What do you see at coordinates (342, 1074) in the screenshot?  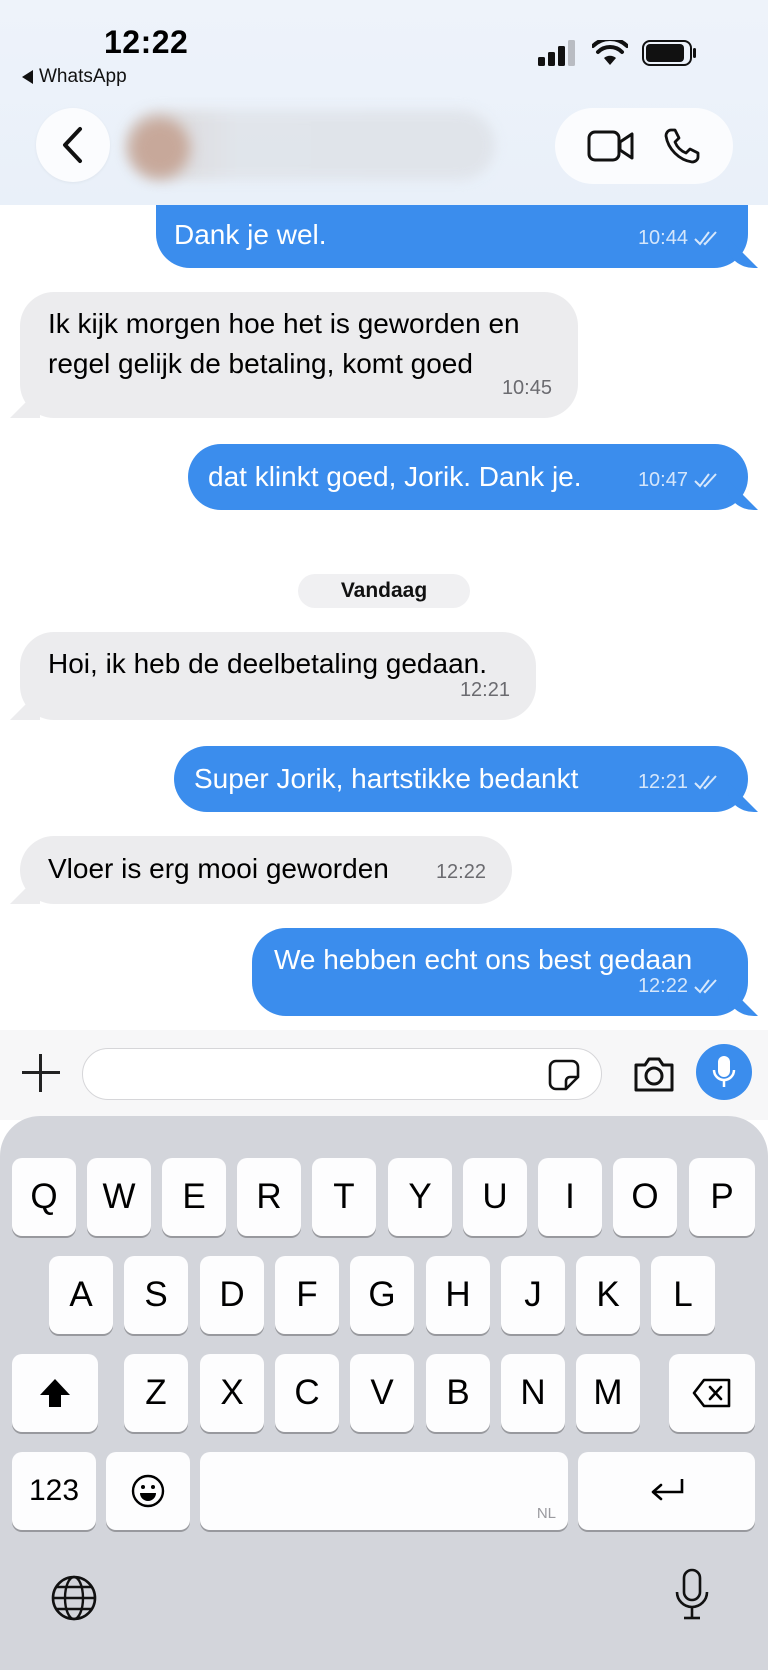 I see `message-input` at bounding box center [342, 1074].